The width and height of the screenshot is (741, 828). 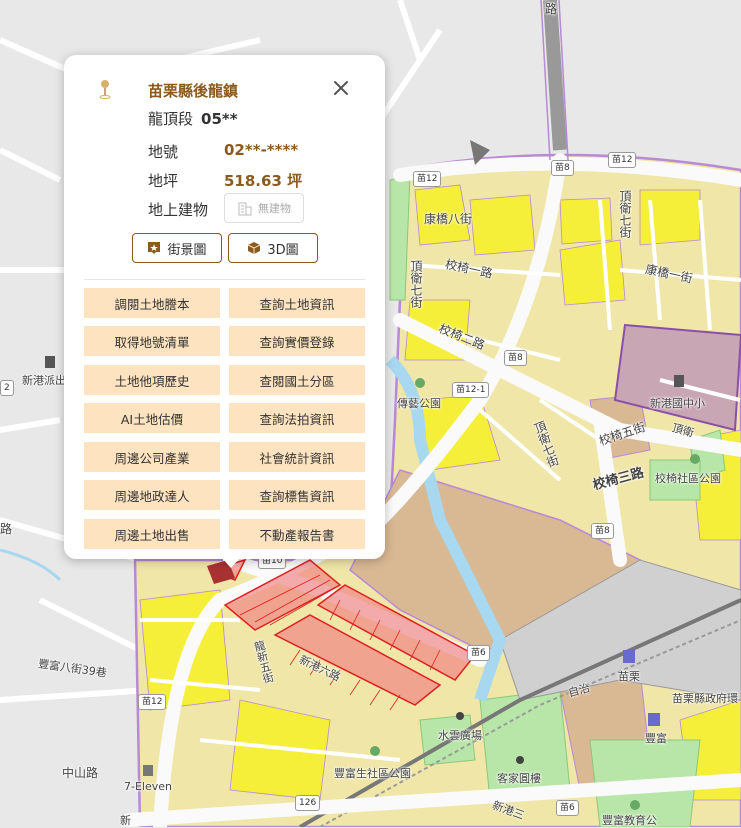 What do you see at coordinates (261, 150) in the screenshot?
I see `lot-number-value: 02**-****` at bounding box center [261, 150].